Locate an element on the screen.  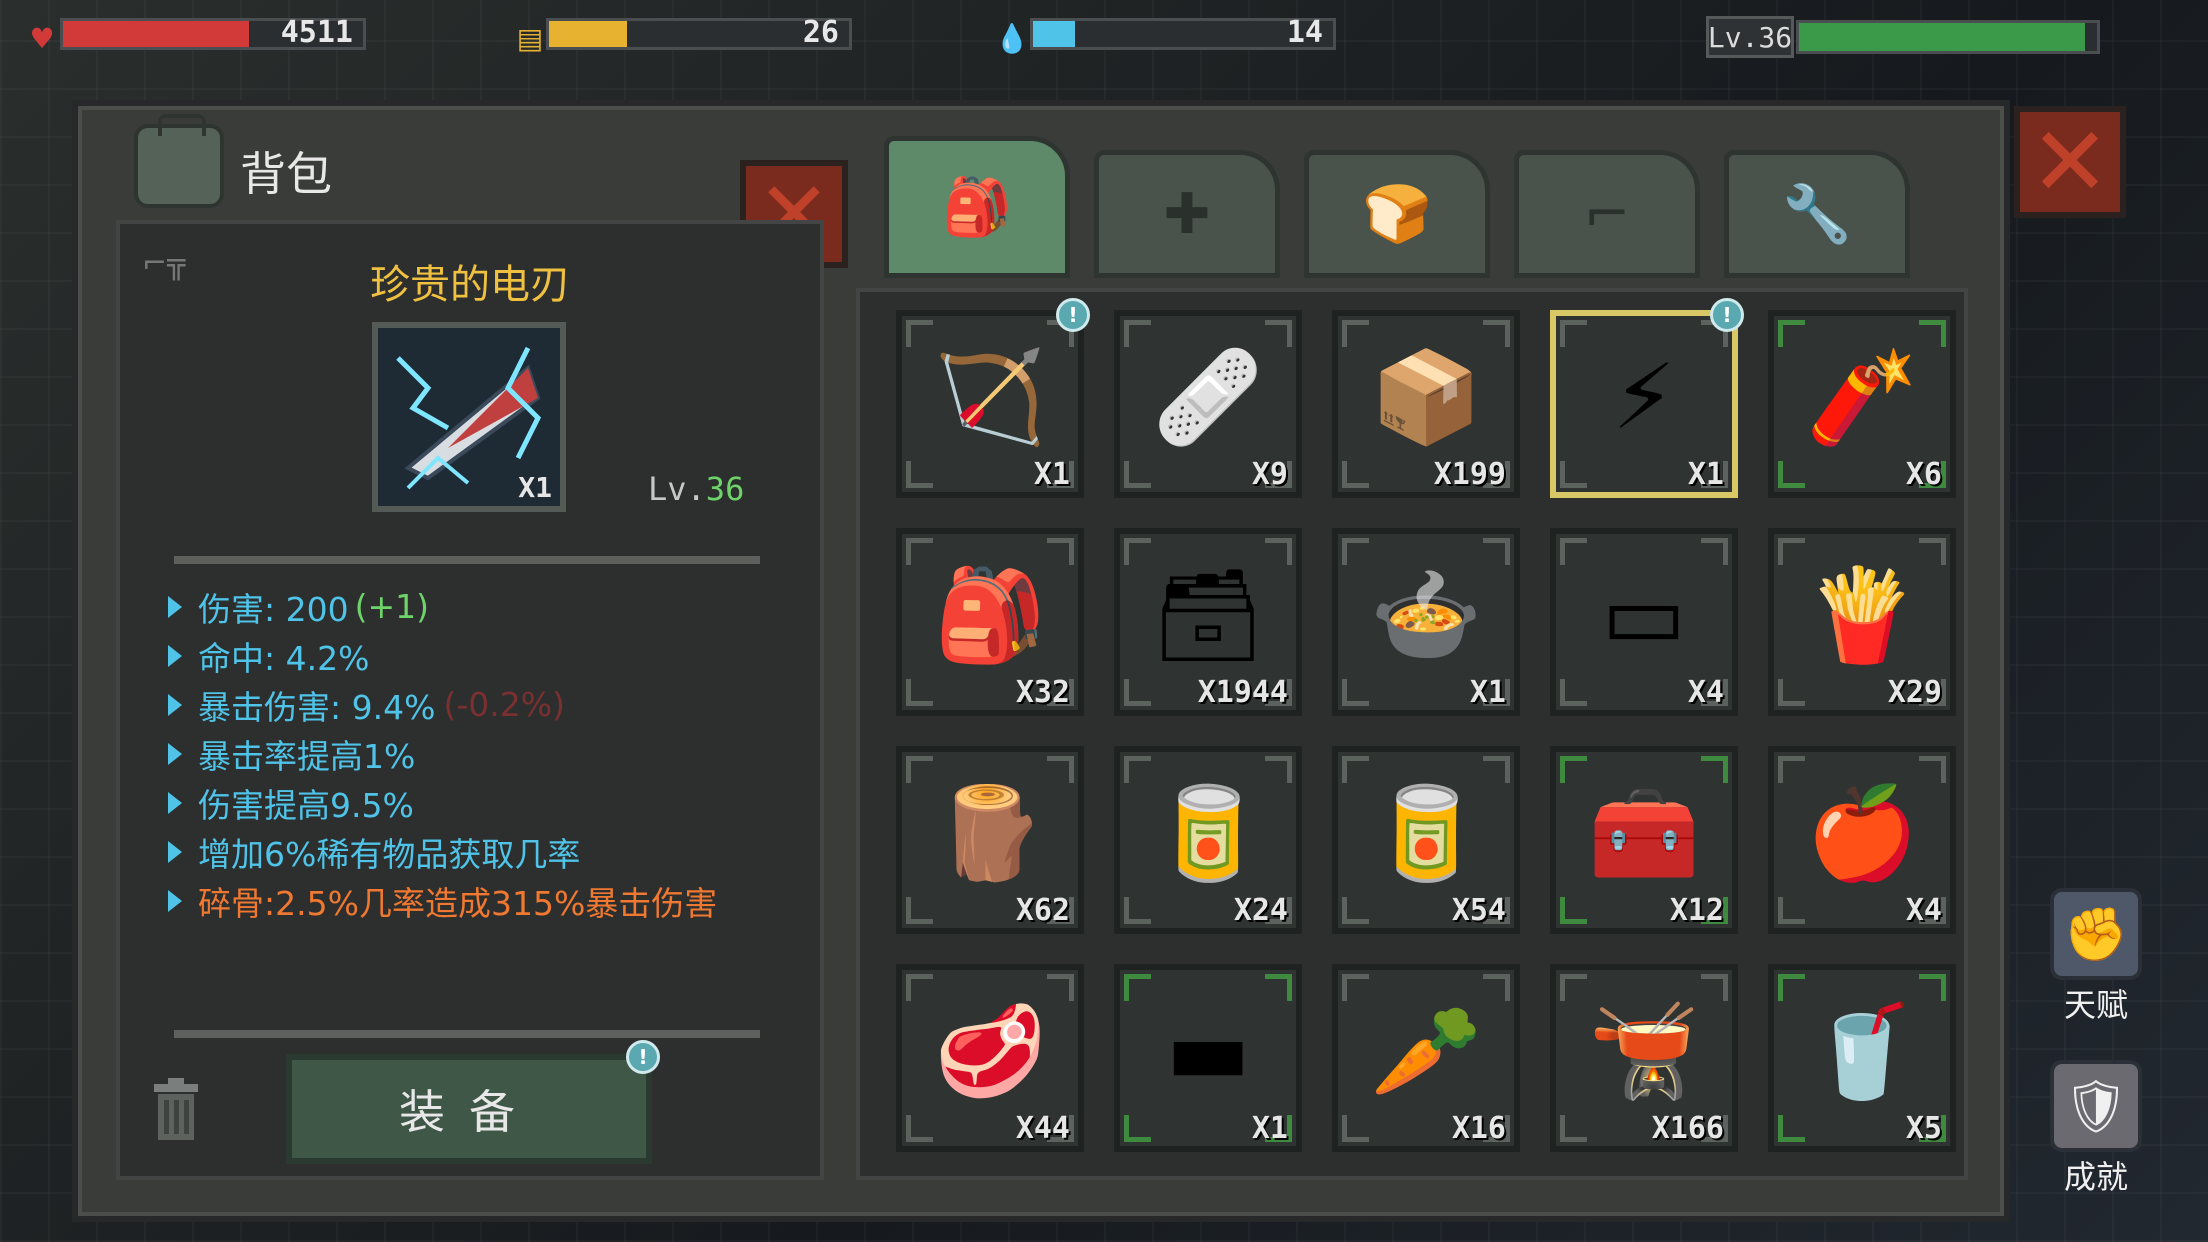
chips-bag-icon: 🍟 is located at coordinates (1862, 615).